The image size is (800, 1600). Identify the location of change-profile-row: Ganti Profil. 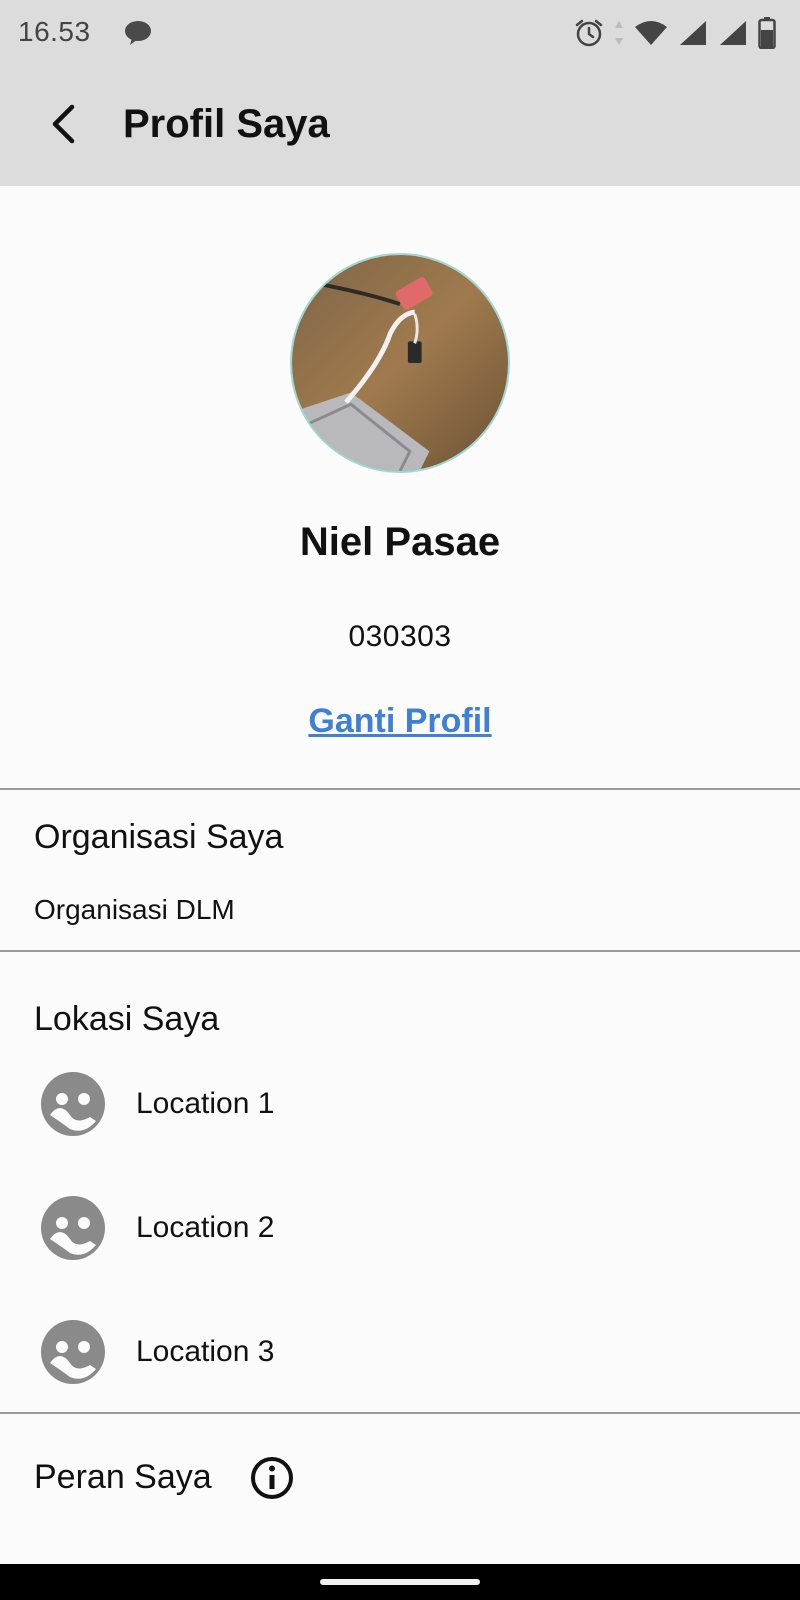
(400, 721).